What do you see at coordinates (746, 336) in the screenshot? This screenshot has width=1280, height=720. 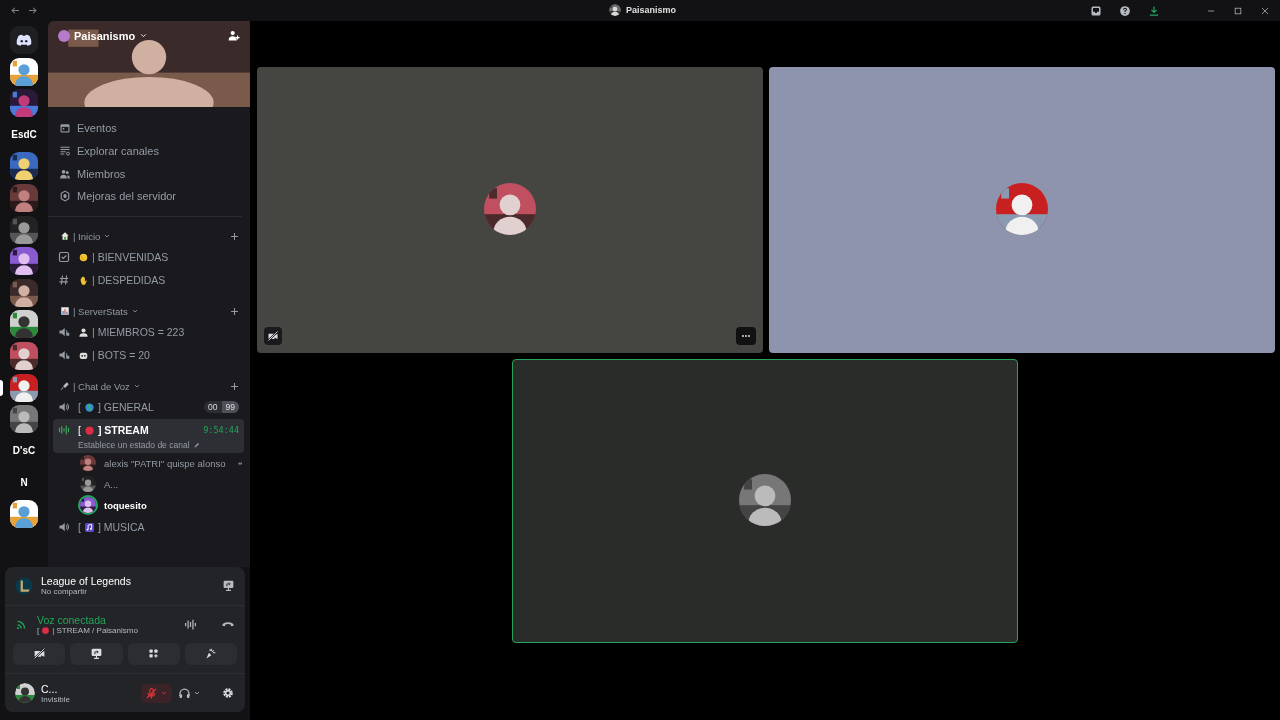 I see `more-button` at bounding box center [746, 336].